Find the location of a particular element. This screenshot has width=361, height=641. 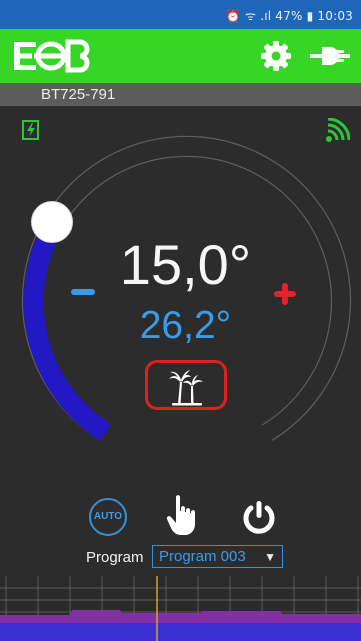

auto-label: AUTO is located at coordinates (108, 516).